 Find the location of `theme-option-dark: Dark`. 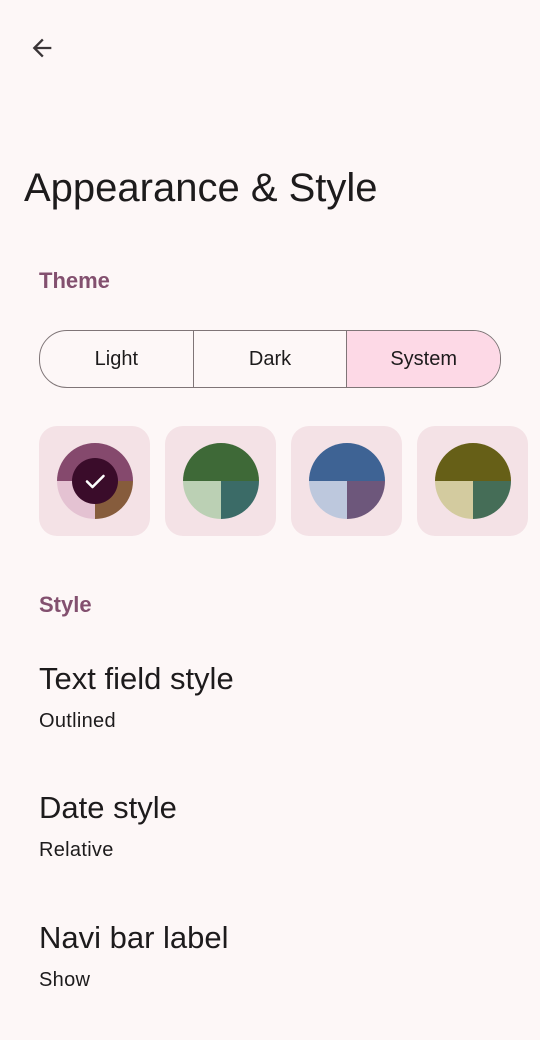

theme-option-dark: Dark is located at coordinates (269, 359).